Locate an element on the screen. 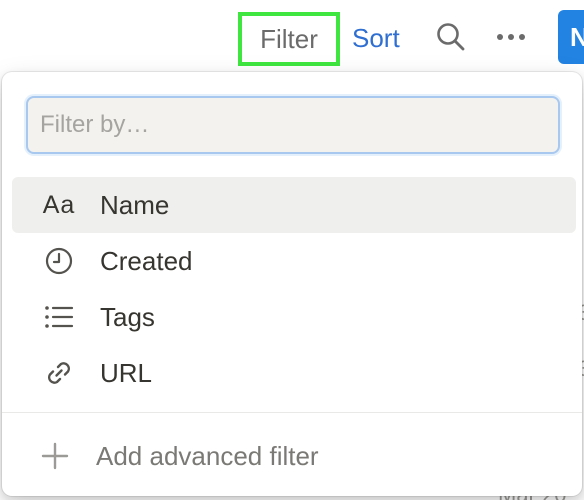  text-property-icon: Aa is located at coordinates (59, 205).